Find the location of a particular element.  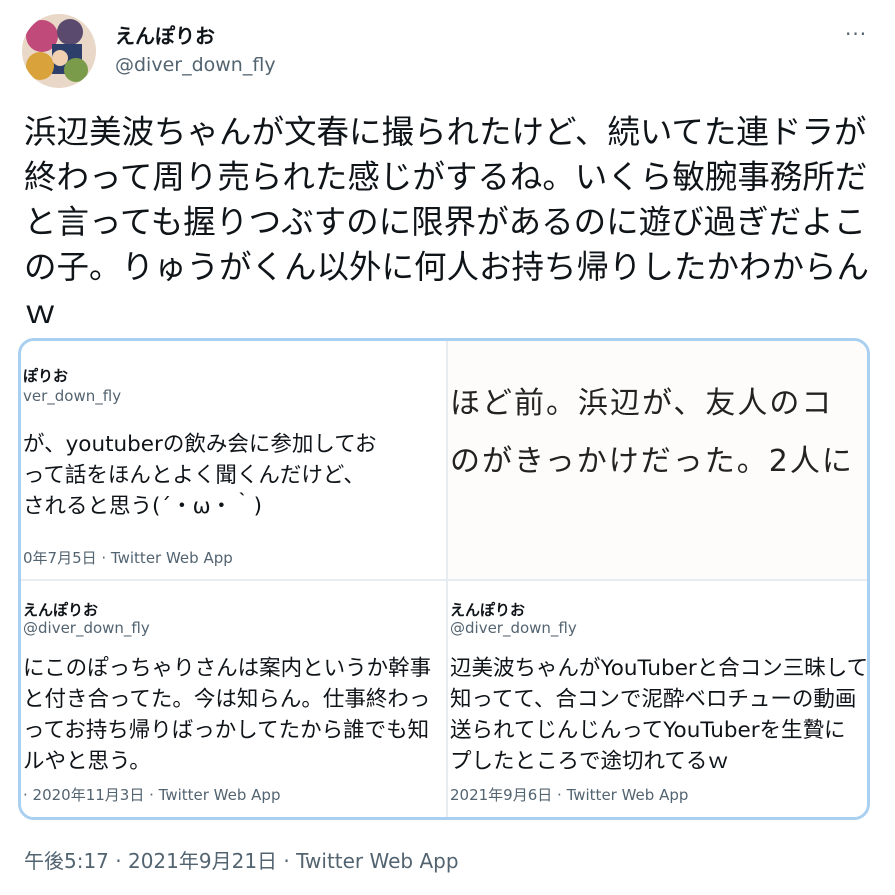

tweet-timestamp: 午後5:17 · 2021年9月21日 · Twitter Web App is located at coordinates (241, 859).